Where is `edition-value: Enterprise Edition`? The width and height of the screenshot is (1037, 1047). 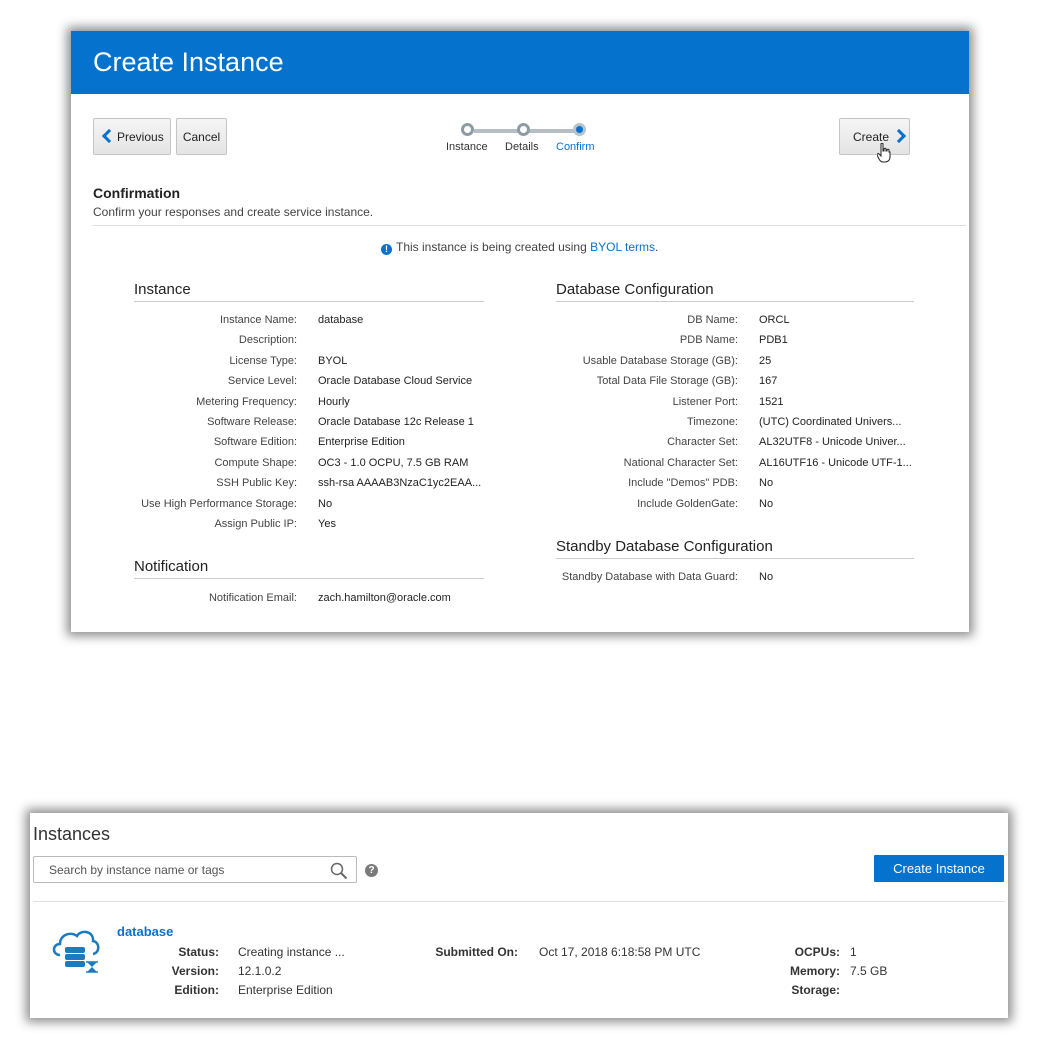
edition-value: Enterprise Edition is located at coordinates (285, 990).